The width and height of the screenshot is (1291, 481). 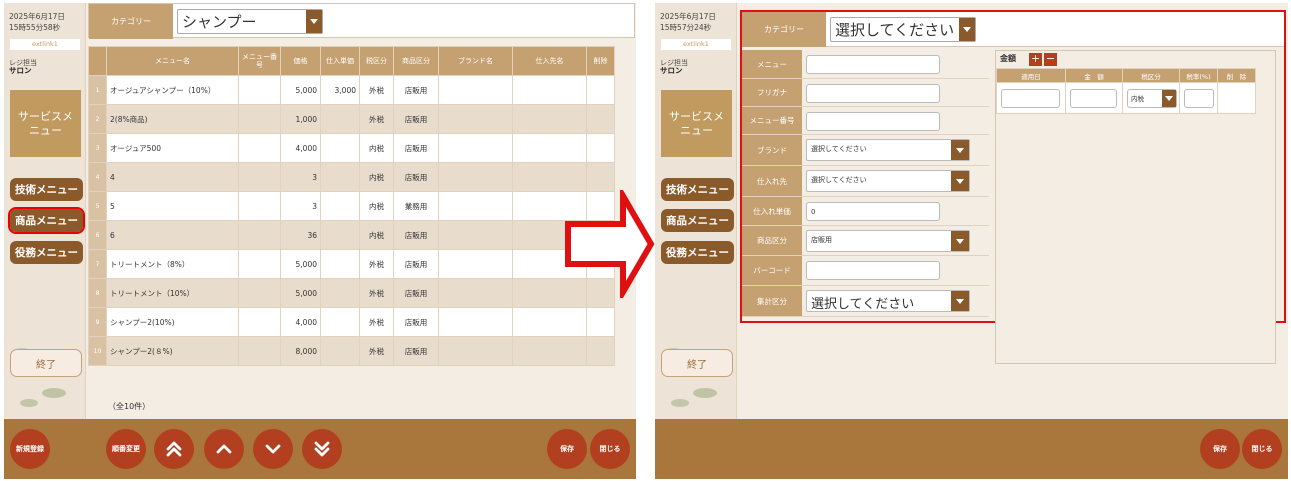 I want to click on minus-icon: −, so click(x=1050, y=58).